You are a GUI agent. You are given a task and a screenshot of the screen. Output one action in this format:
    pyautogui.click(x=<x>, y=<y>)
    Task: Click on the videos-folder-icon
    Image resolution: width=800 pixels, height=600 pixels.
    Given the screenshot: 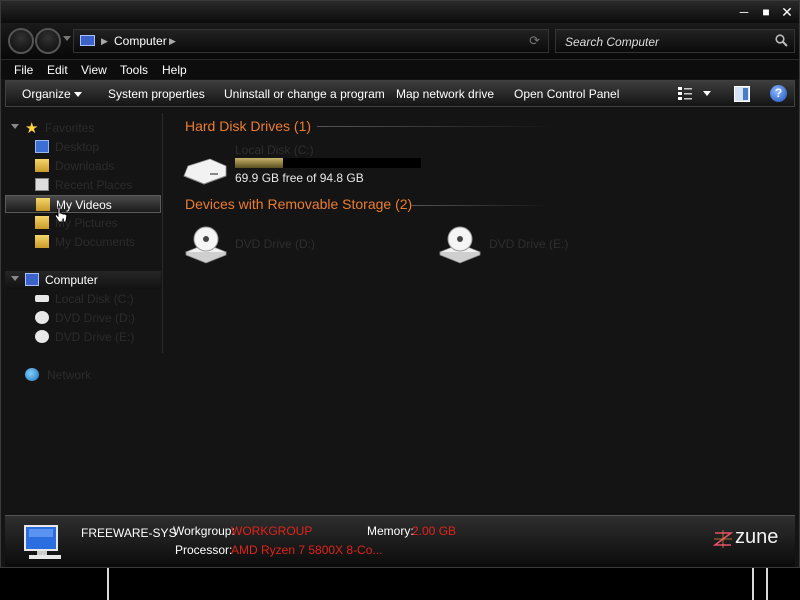 What is the action you would take?
    pyautogui.click(x=43, y=204)
    